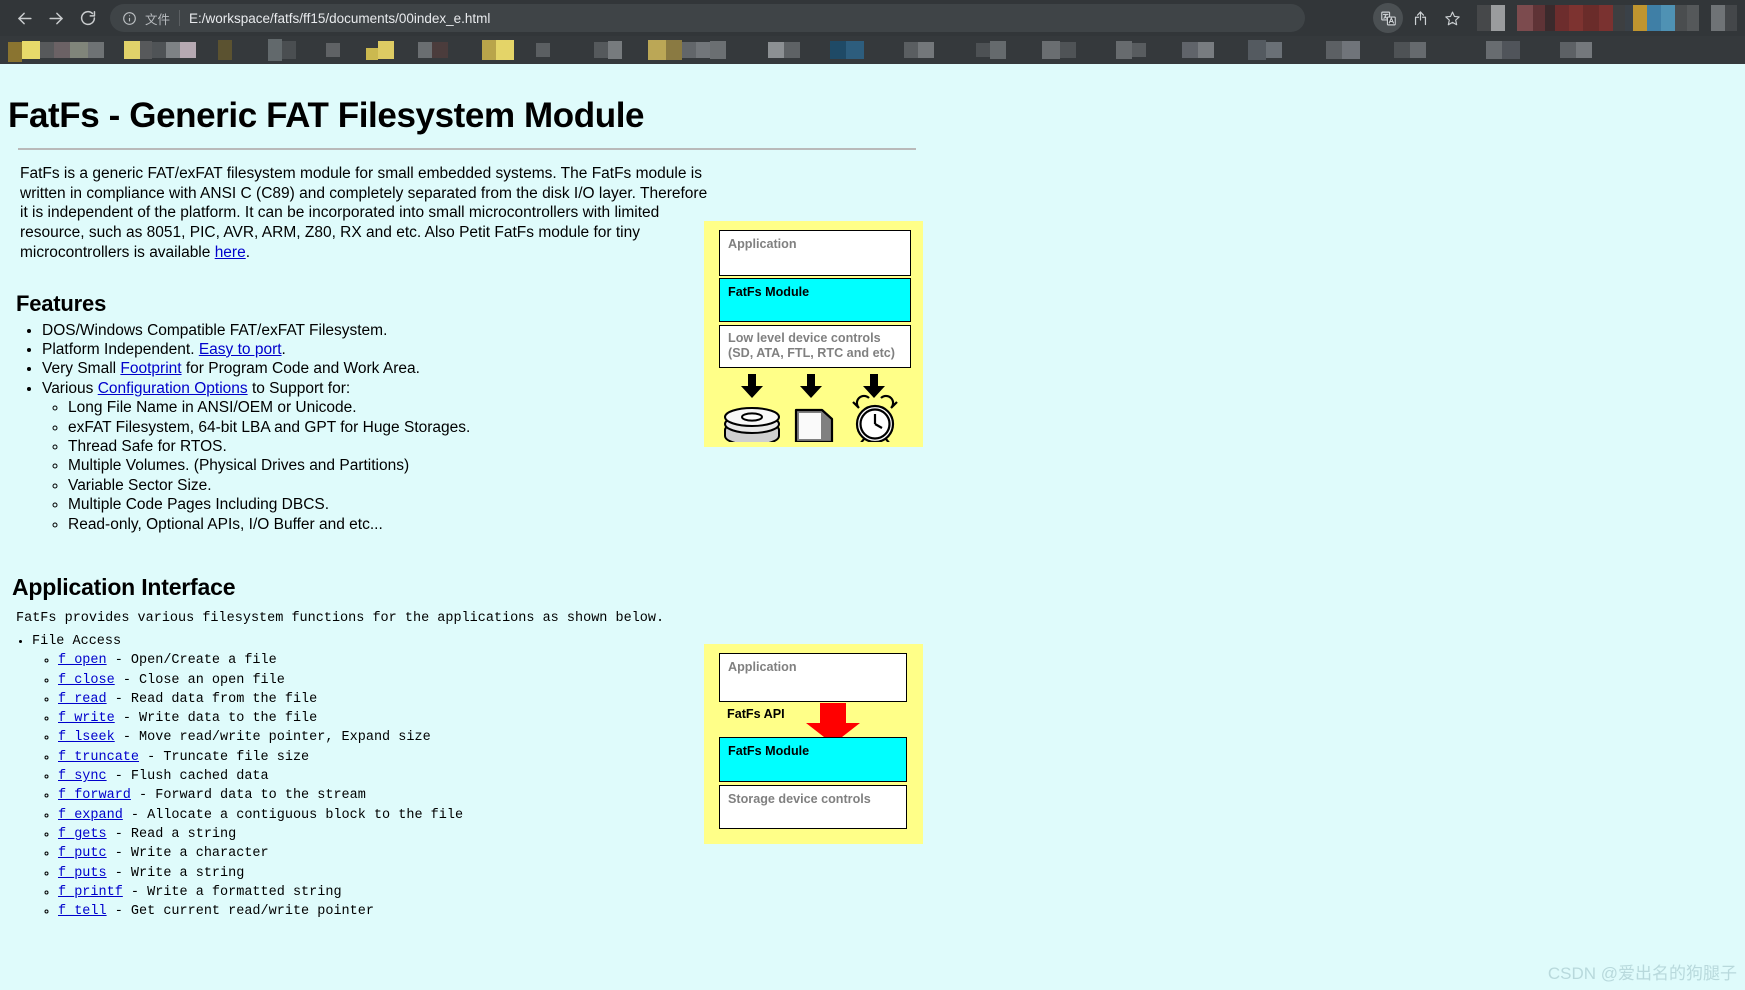  Describe the element at coordinates (130, 18) in the screenshot. I see `info-icon` at that location.